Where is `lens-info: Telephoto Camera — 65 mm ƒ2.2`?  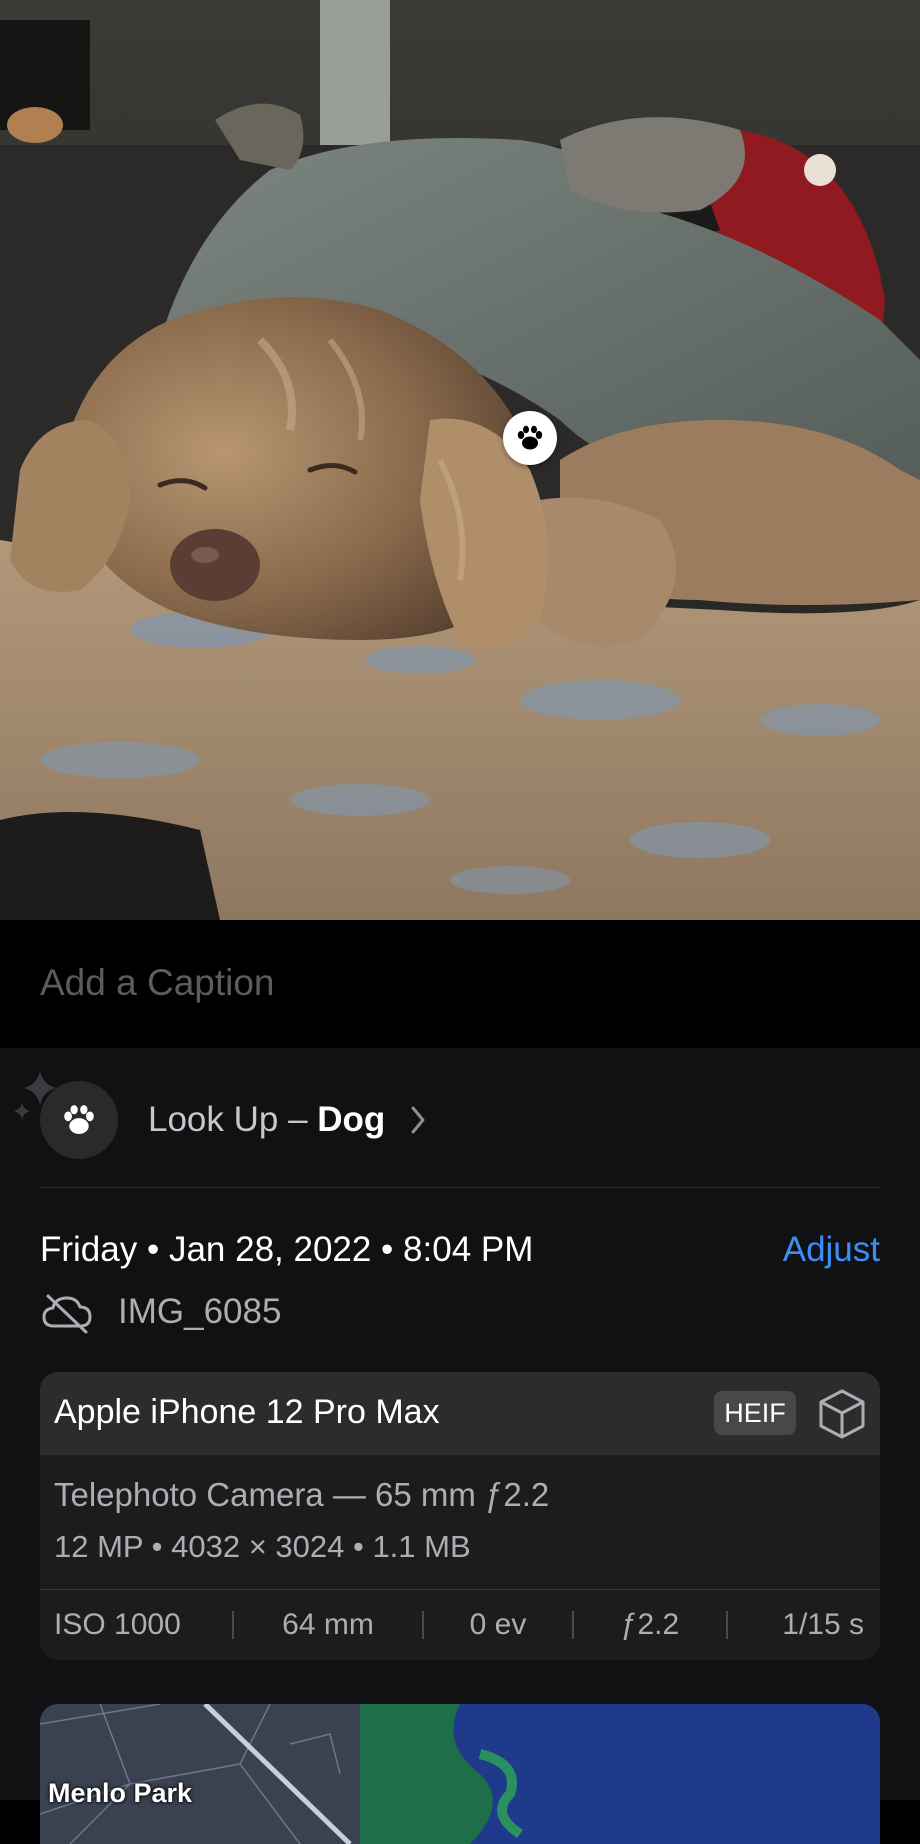 lens-info: Telephoto Camera — 65 mm ƒ2.2 is located at coordinates (302, 1494).